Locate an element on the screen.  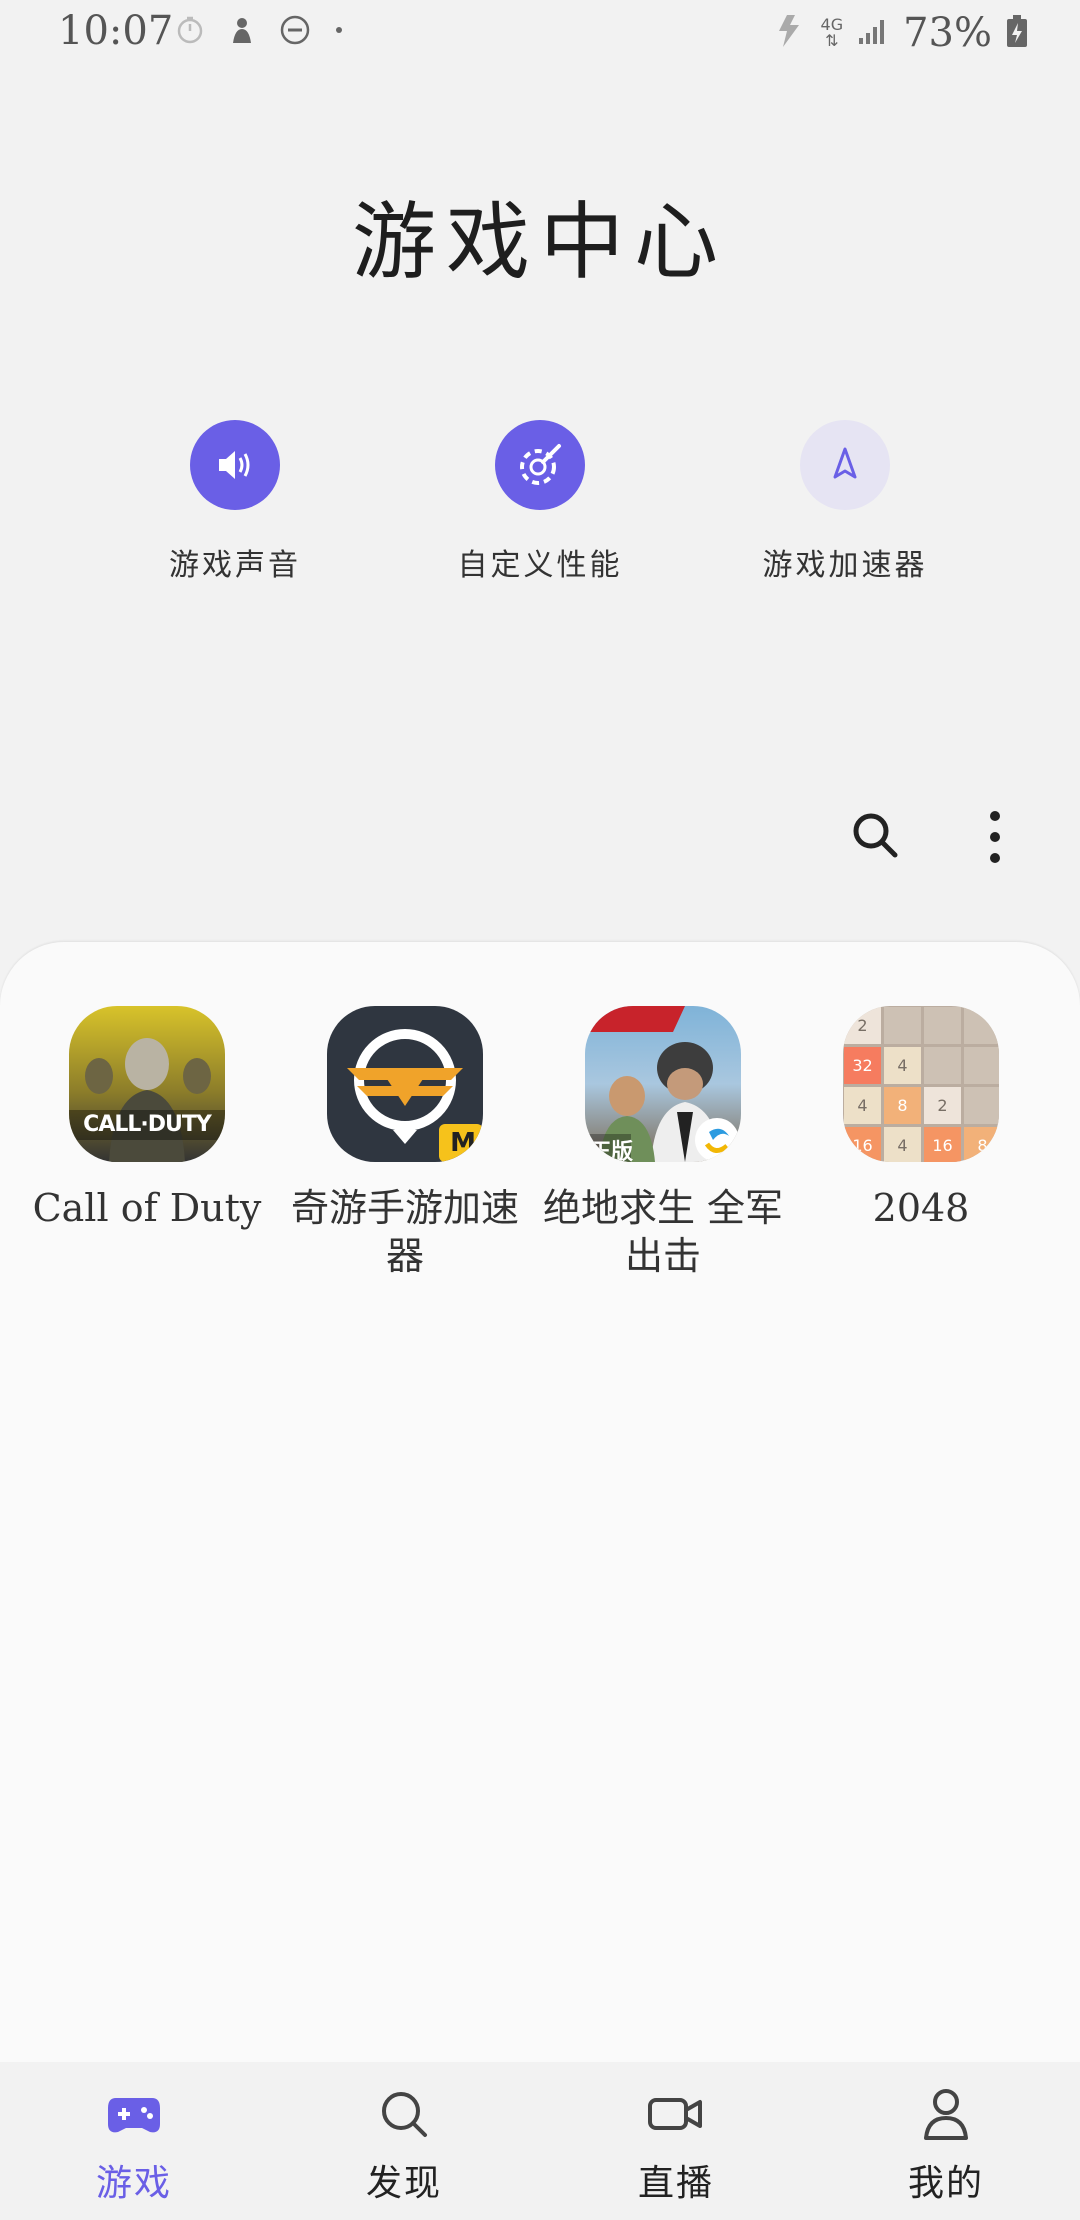
game-item-pubg: 正版 绝地求生 全军出击 is located at coordinates (663, 1143).